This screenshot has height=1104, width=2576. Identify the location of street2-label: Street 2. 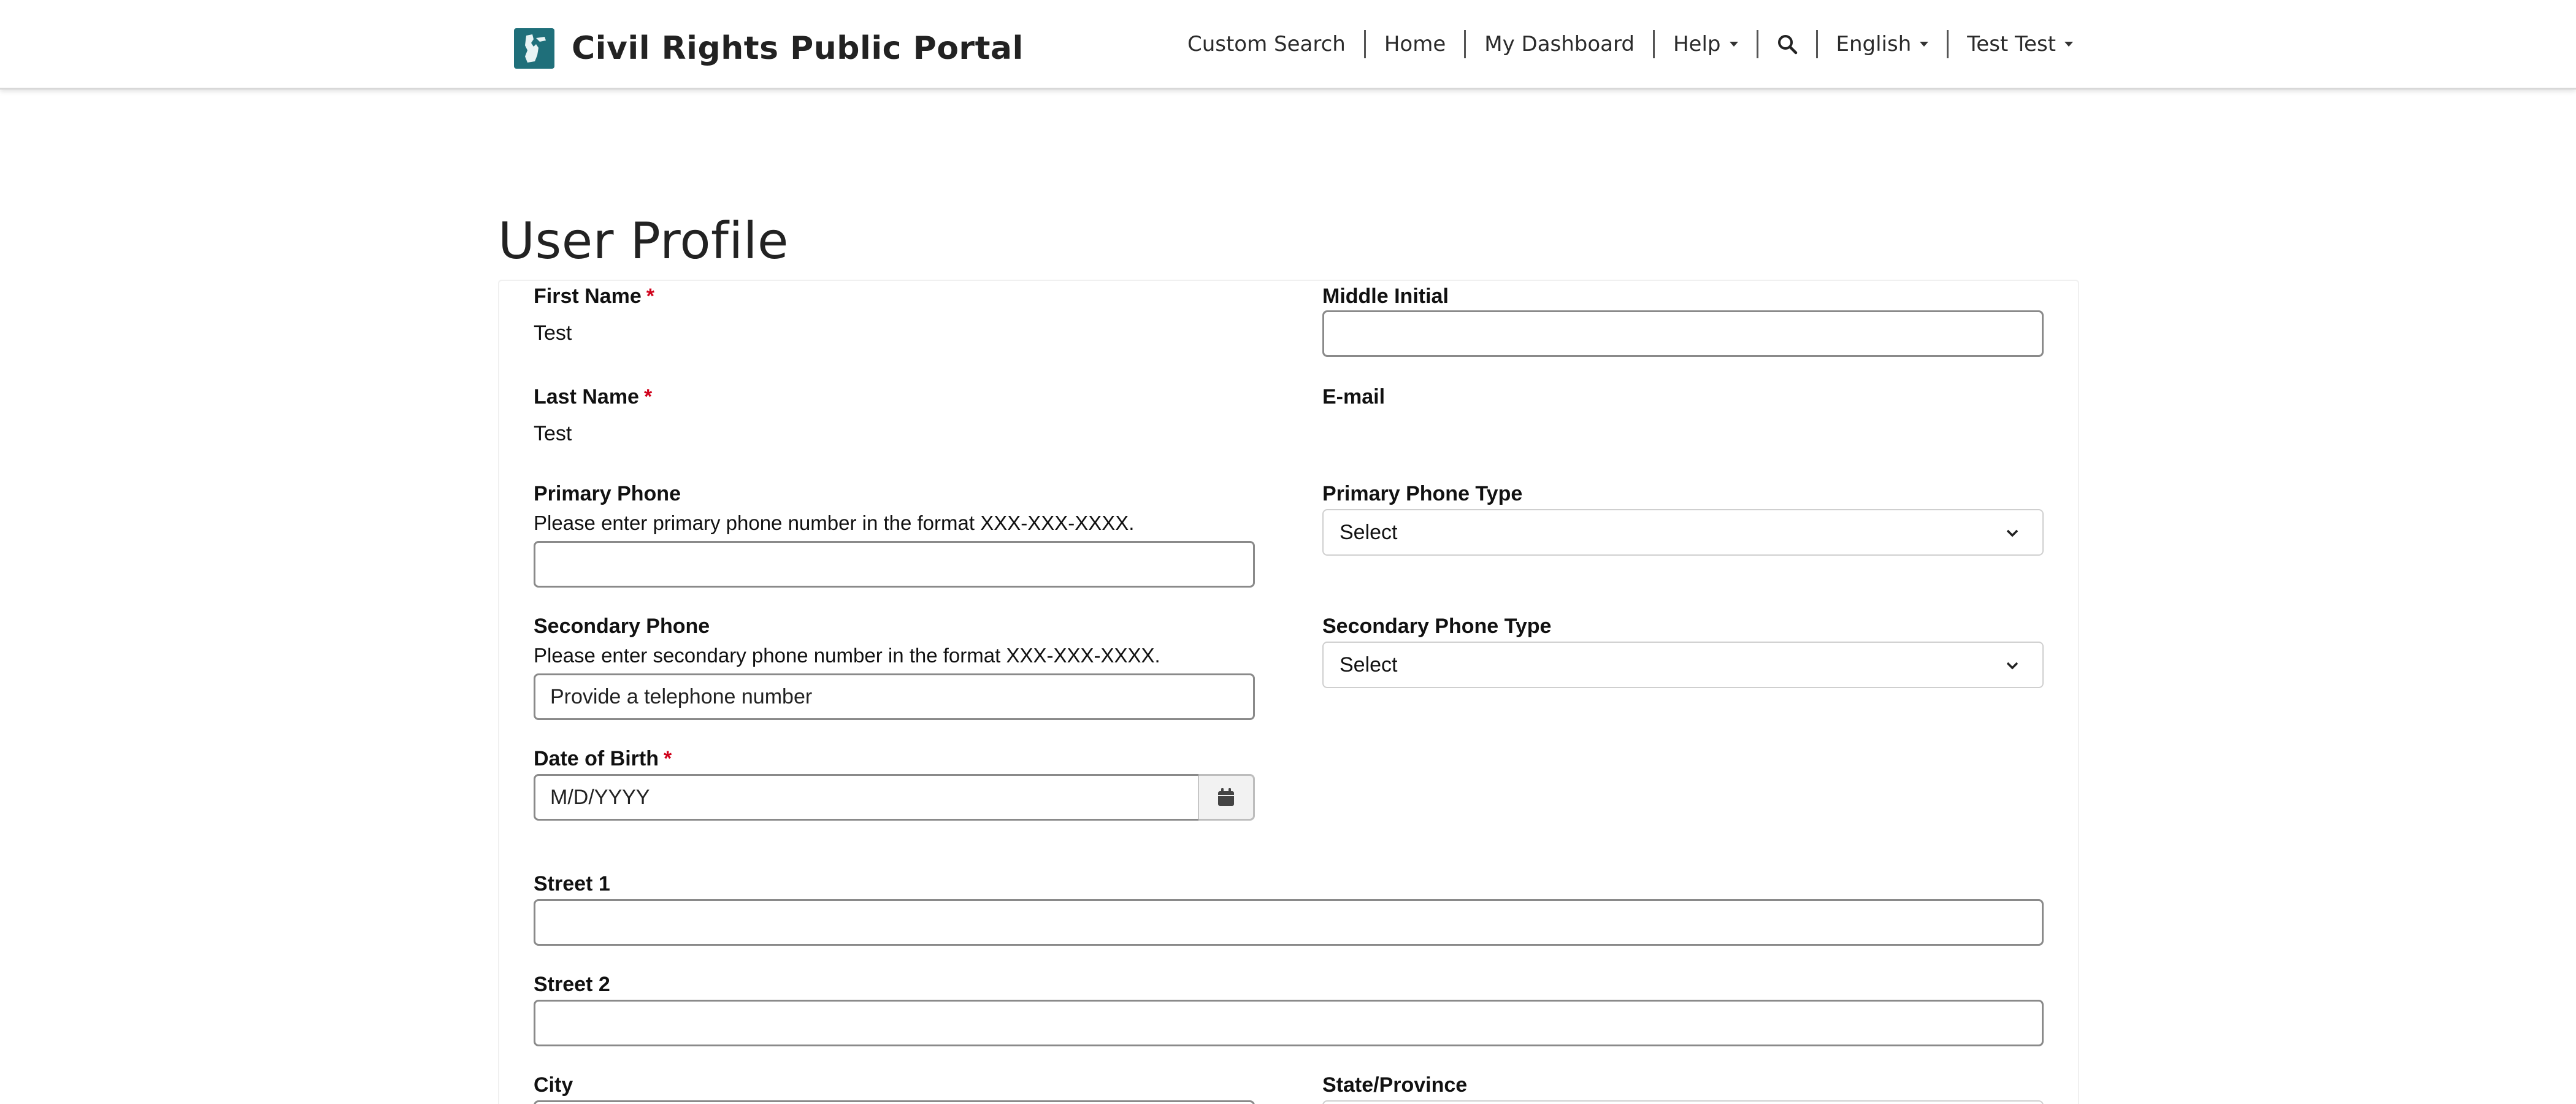
(572, 984).